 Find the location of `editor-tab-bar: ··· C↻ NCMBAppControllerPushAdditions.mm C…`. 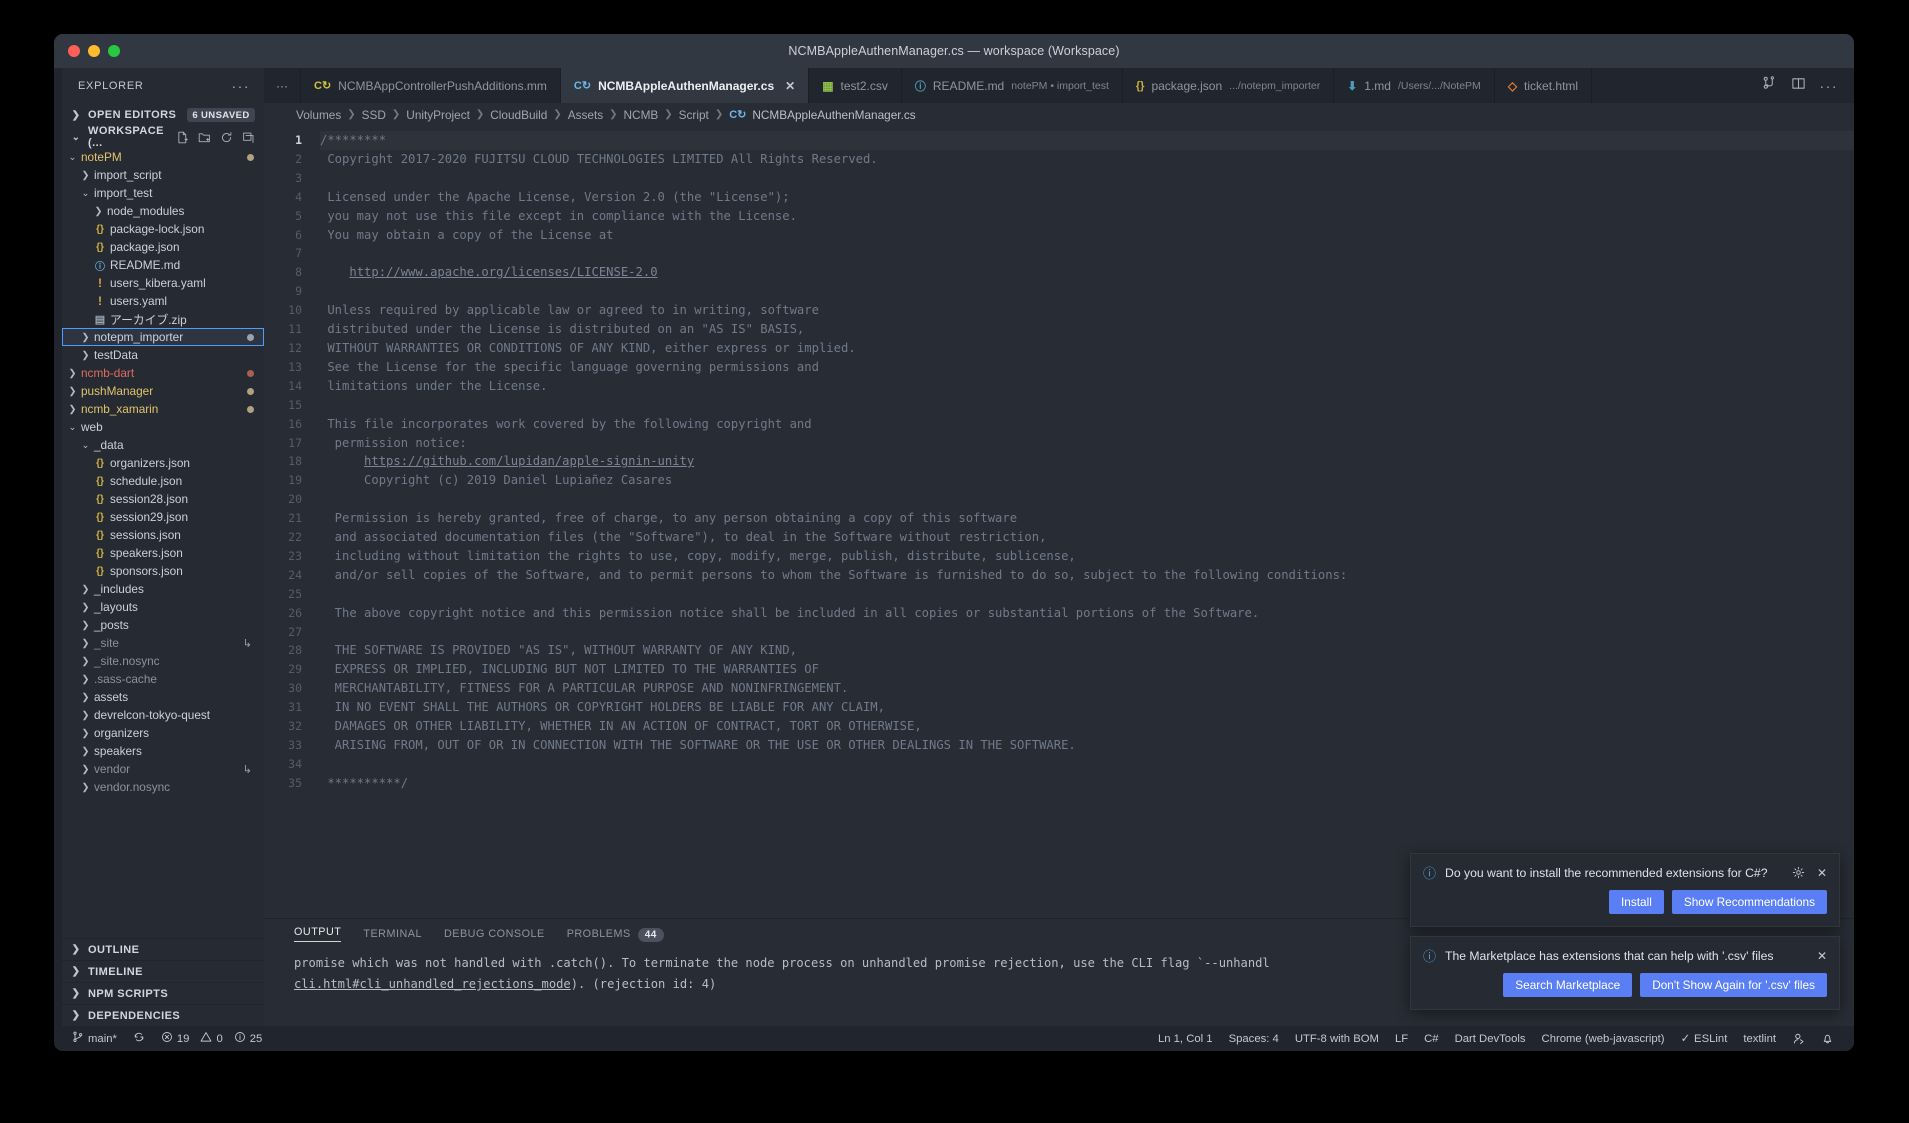

editor-tab-bar: ··· C↻ NCMBAppControllerPushAdditions.mm C… is located at coordinates (1059, 85).